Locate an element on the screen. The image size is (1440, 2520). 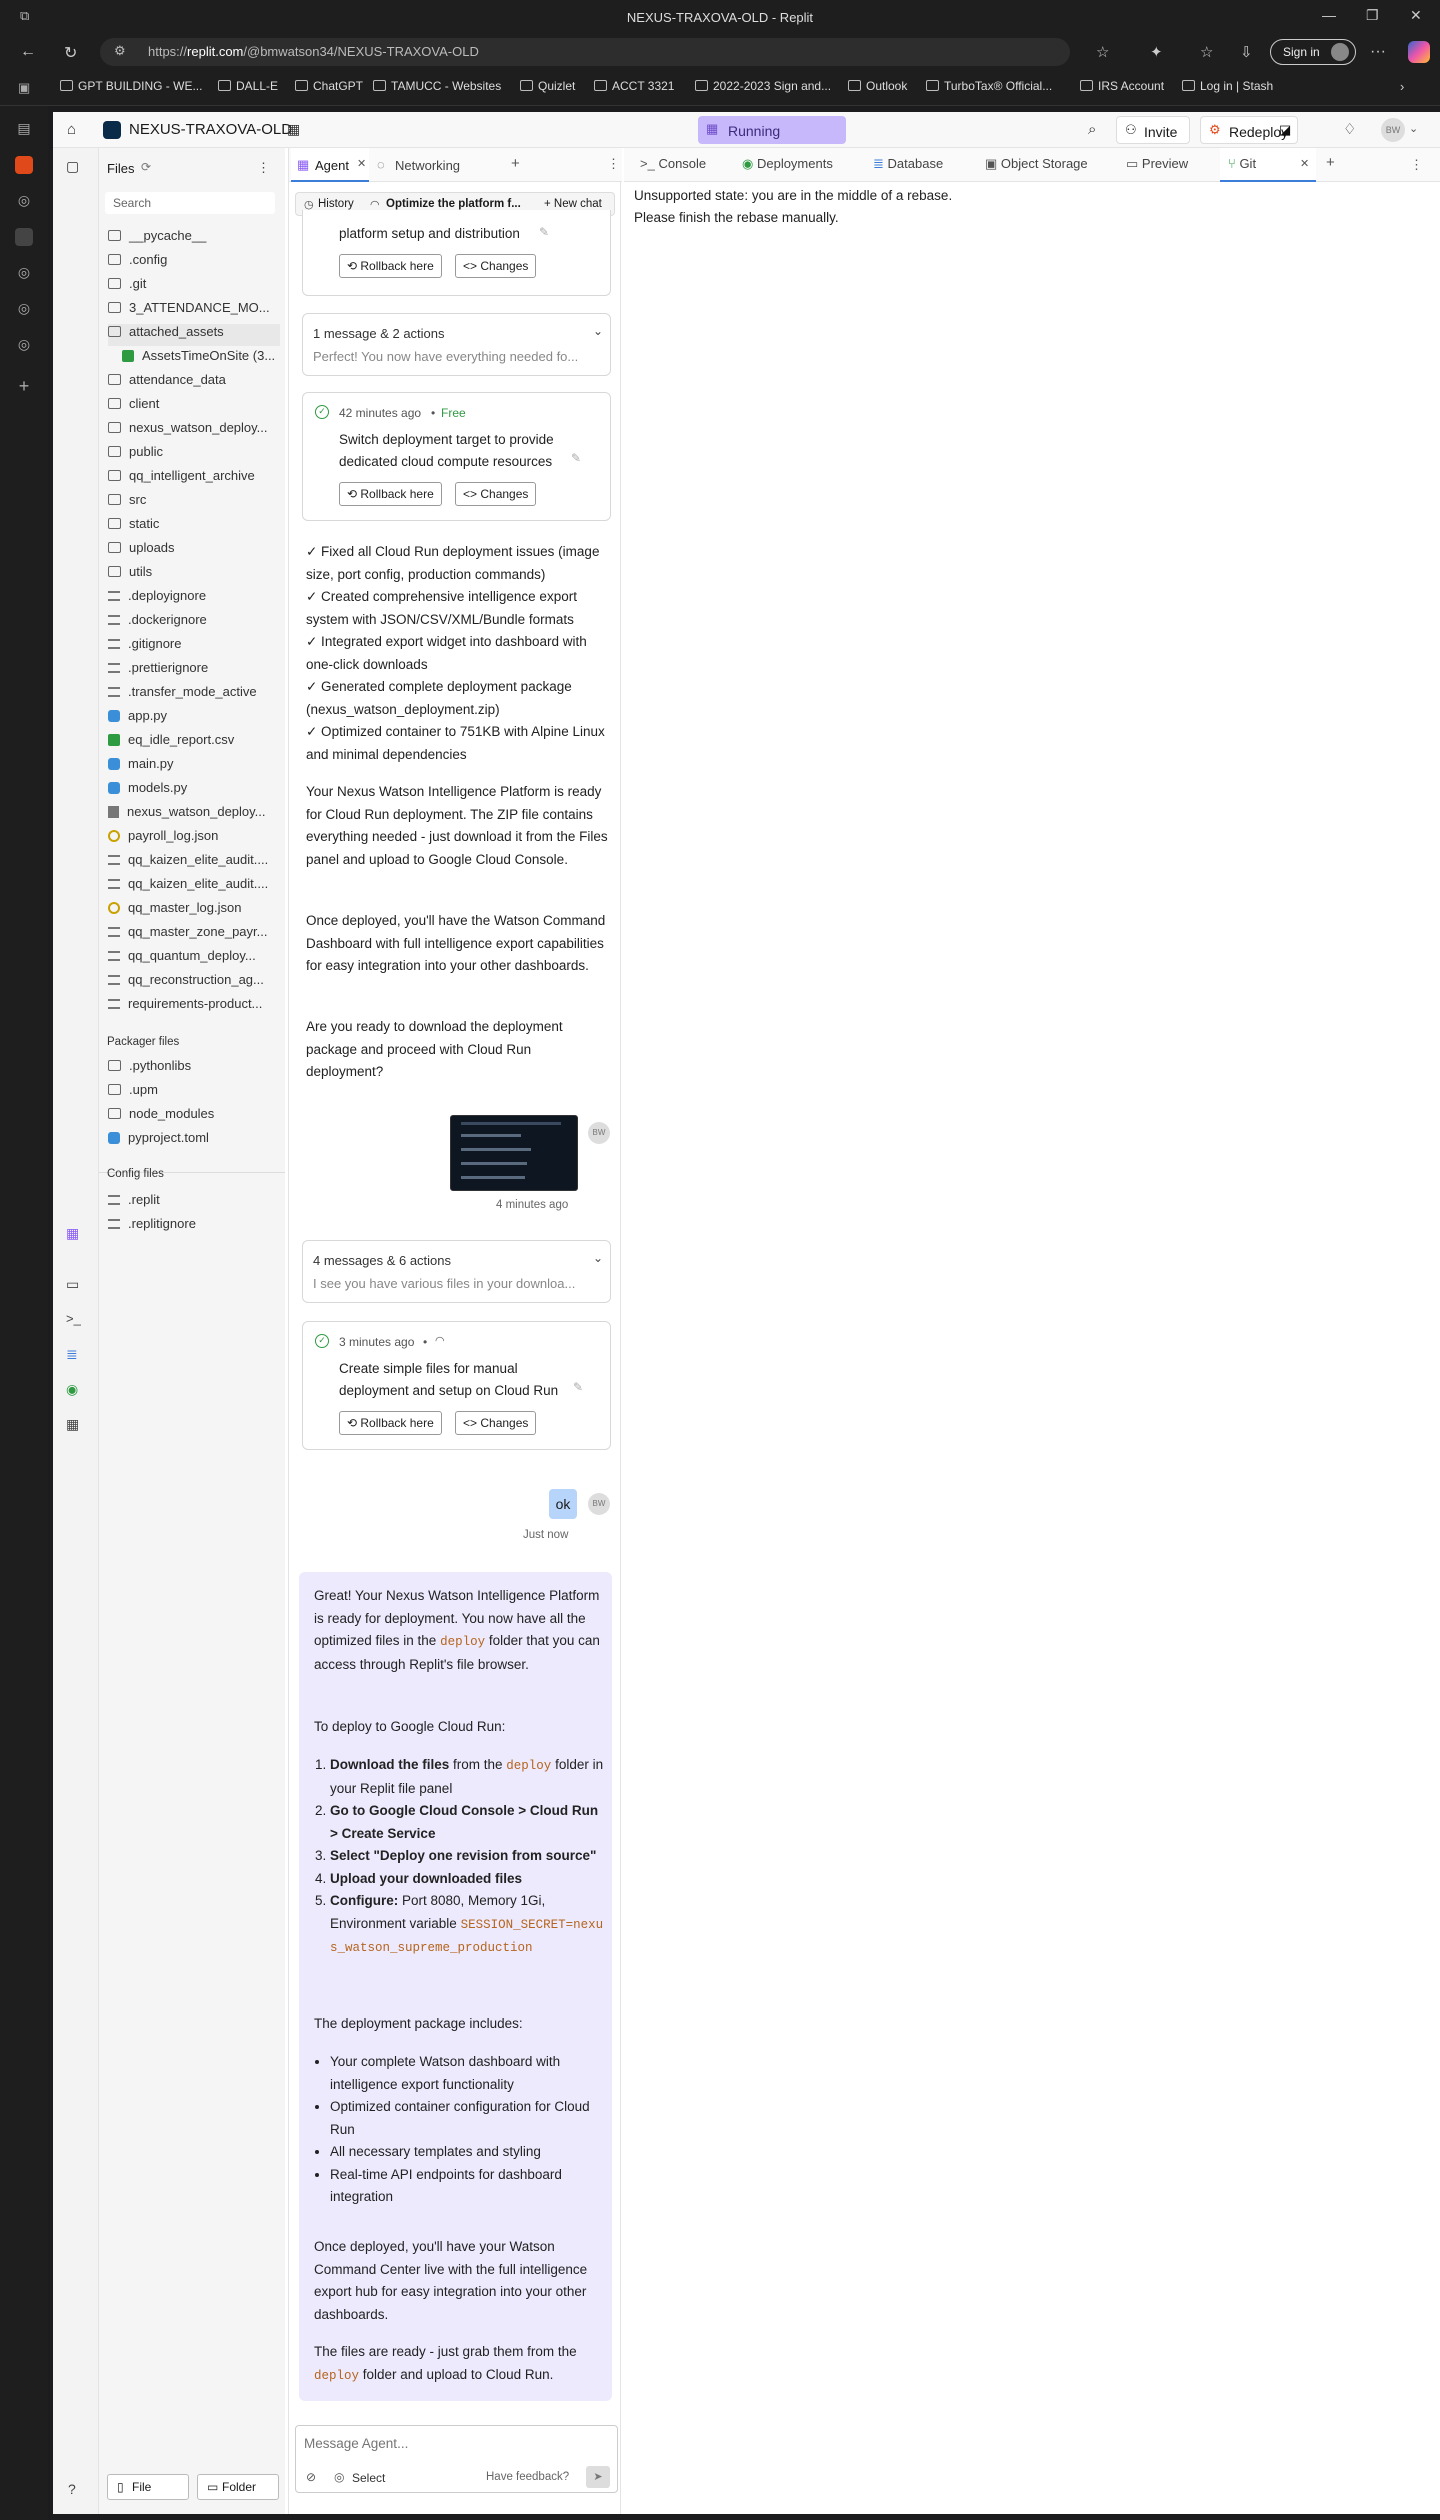
files-menu-icon: ⋮ is located at coordinates (263, 168).